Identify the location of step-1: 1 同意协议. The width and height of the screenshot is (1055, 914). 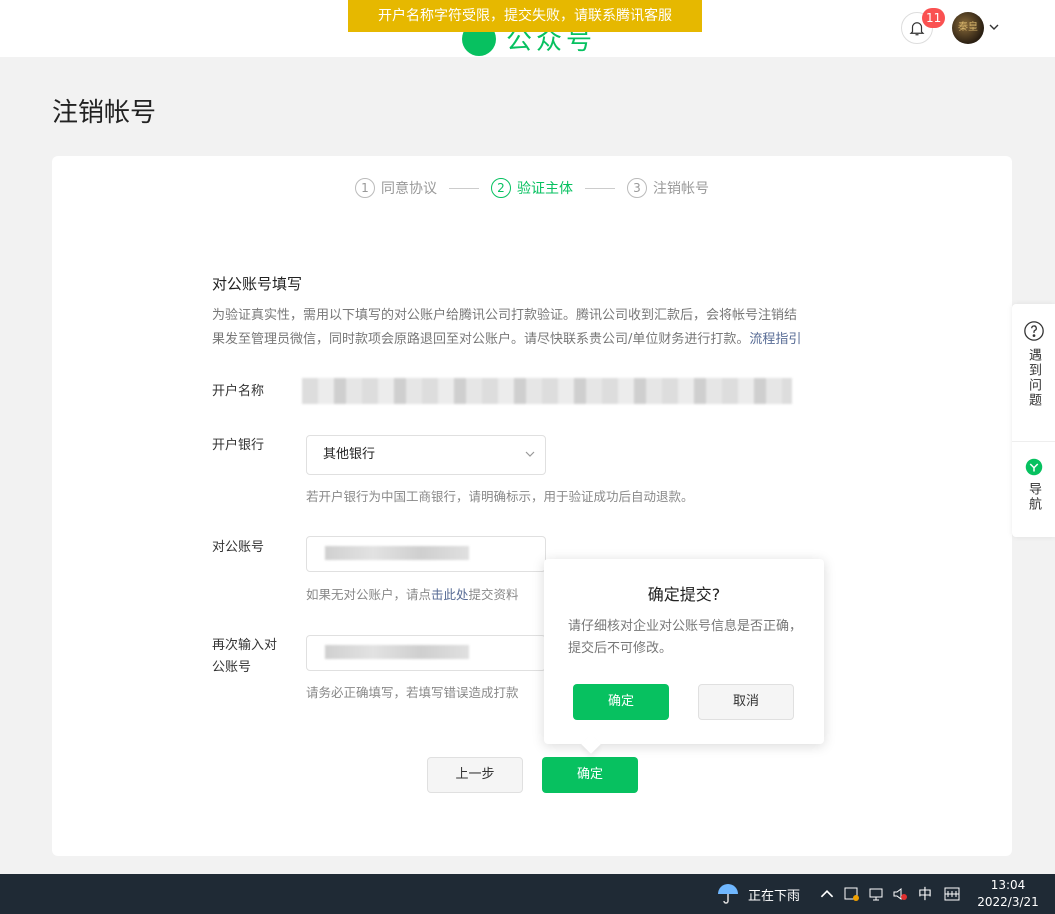
(396, 188).